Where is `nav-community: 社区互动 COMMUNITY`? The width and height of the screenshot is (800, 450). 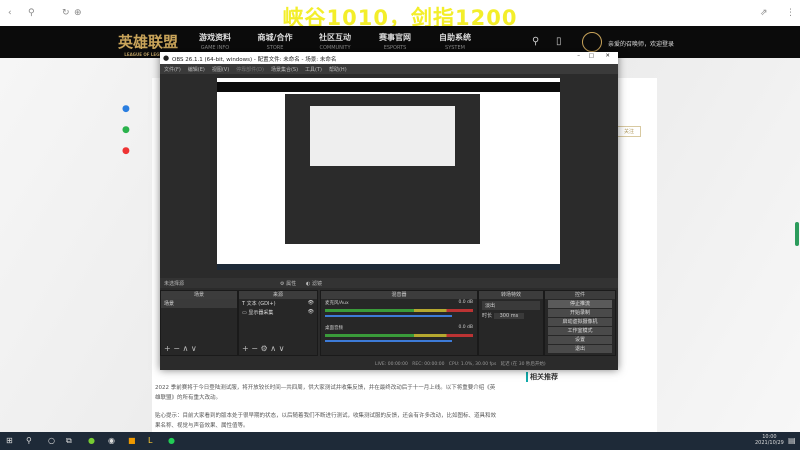
nav-community: 社区互动 COMMUNITY is located at coordinates (335, 41).